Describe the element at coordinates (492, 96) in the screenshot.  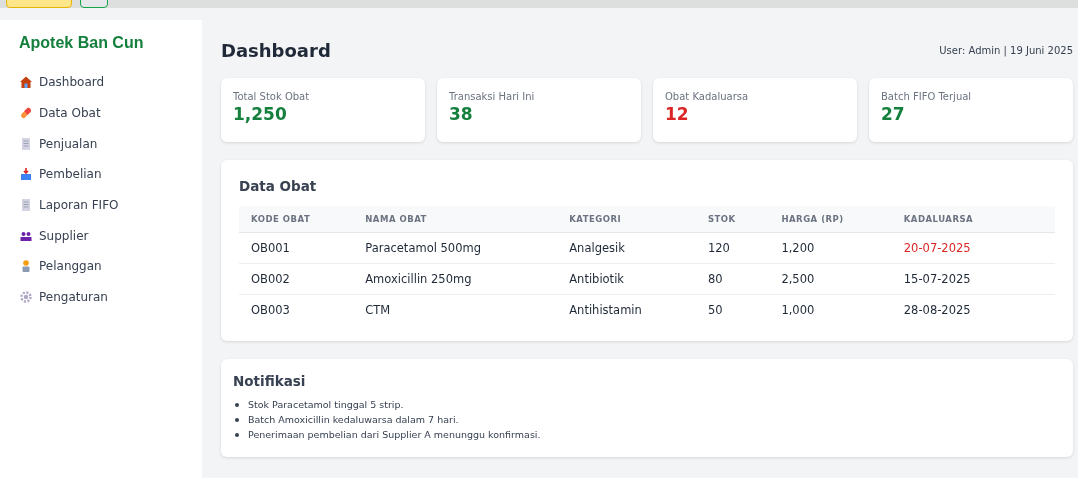
I see `stat-label: Transaksi Hari Ini` at that location.